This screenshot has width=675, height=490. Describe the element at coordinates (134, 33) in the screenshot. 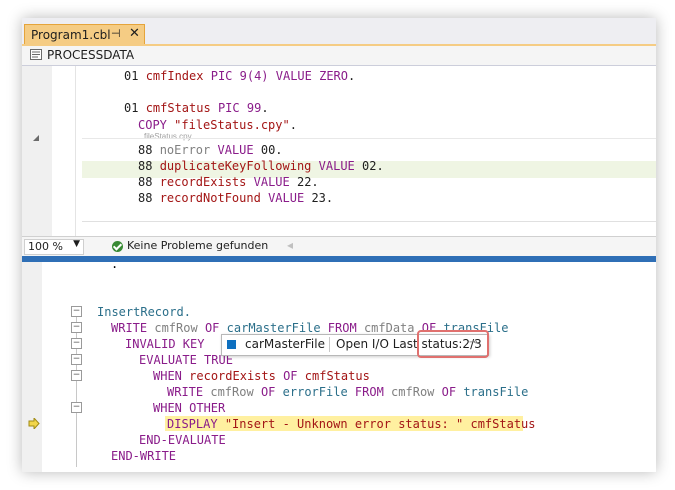

I see `close-icon: ✕` at that location.